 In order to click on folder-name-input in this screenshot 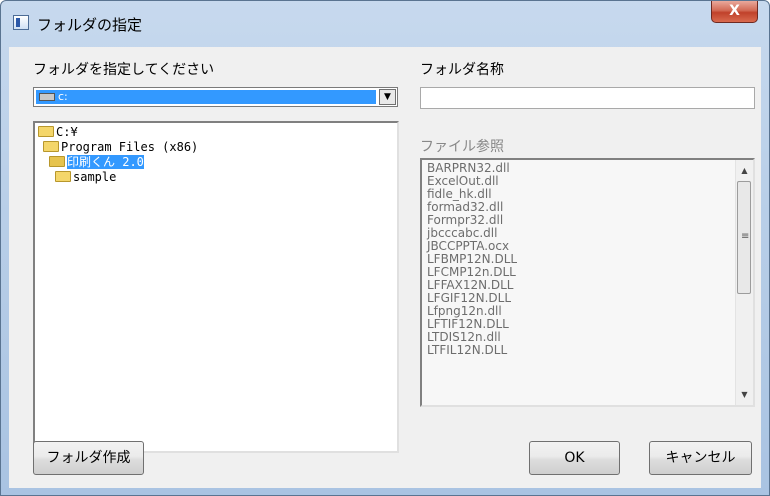, I will do `click(587, 98)`.